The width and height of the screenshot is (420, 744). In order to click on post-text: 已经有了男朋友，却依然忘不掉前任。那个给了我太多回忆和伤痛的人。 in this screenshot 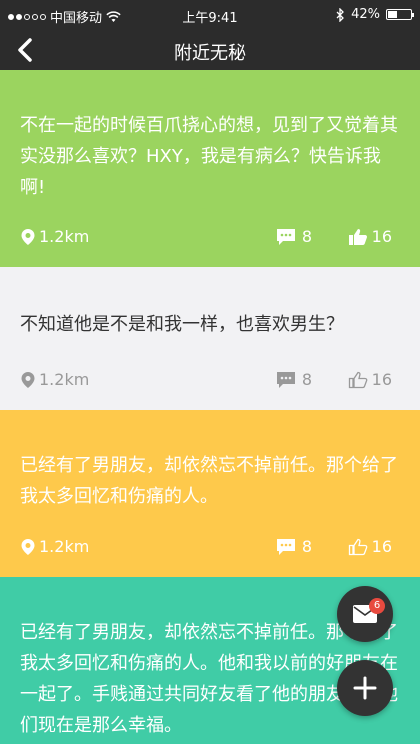, I will do `click(209, 481)`.